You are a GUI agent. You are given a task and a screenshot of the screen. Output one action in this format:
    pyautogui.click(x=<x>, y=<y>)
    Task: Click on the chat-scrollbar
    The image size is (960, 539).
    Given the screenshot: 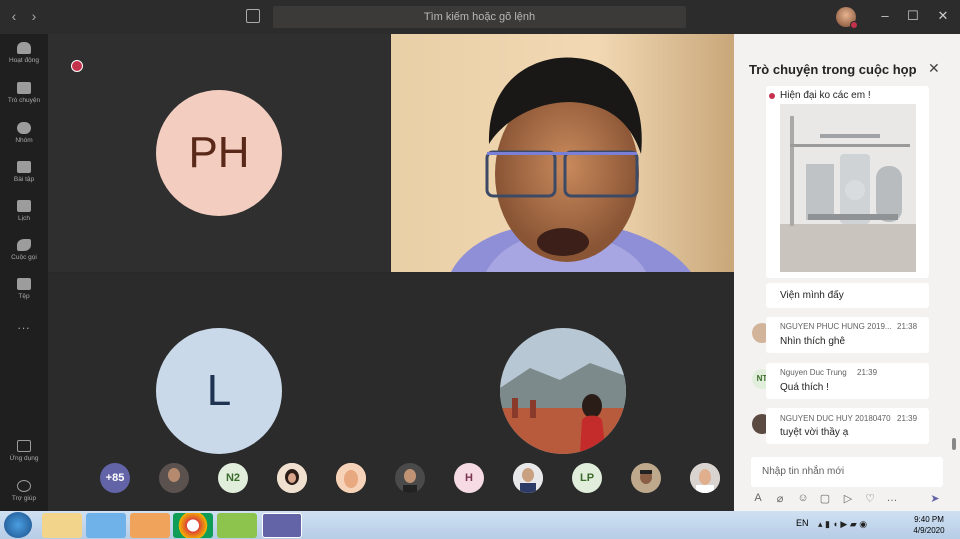 What is the action you would take?
    pyautogui.click(x=954, y=444)
    